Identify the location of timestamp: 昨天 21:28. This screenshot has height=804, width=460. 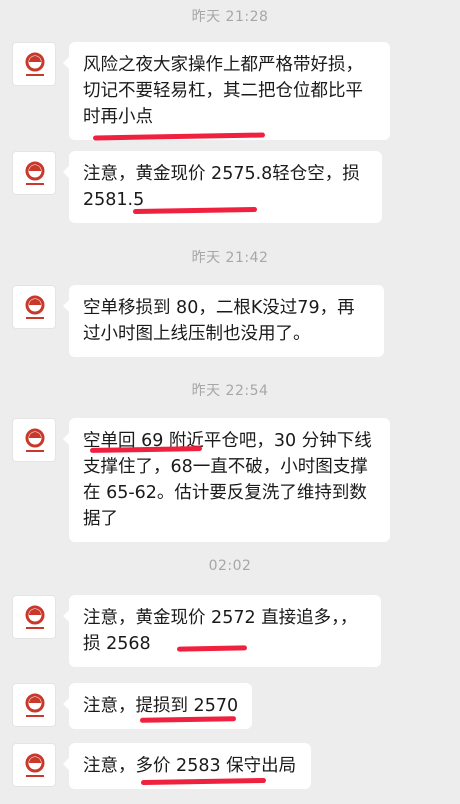
(230, 17).